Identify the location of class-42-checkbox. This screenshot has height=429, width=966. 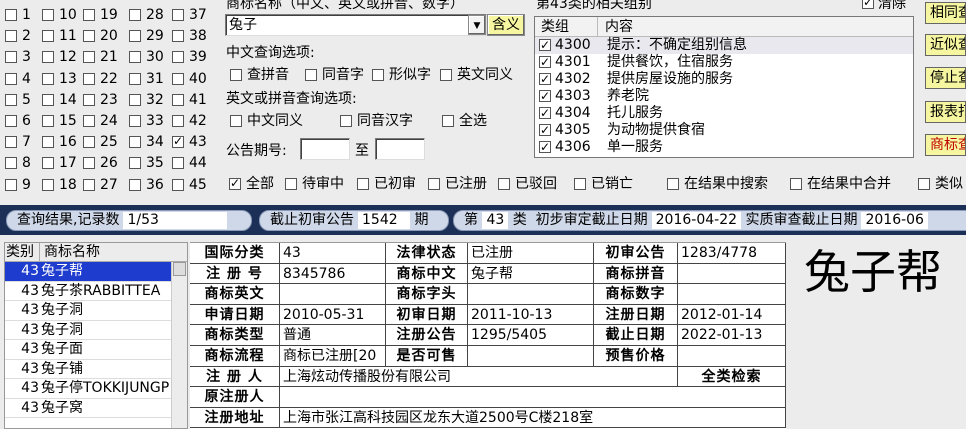
(178, 121).